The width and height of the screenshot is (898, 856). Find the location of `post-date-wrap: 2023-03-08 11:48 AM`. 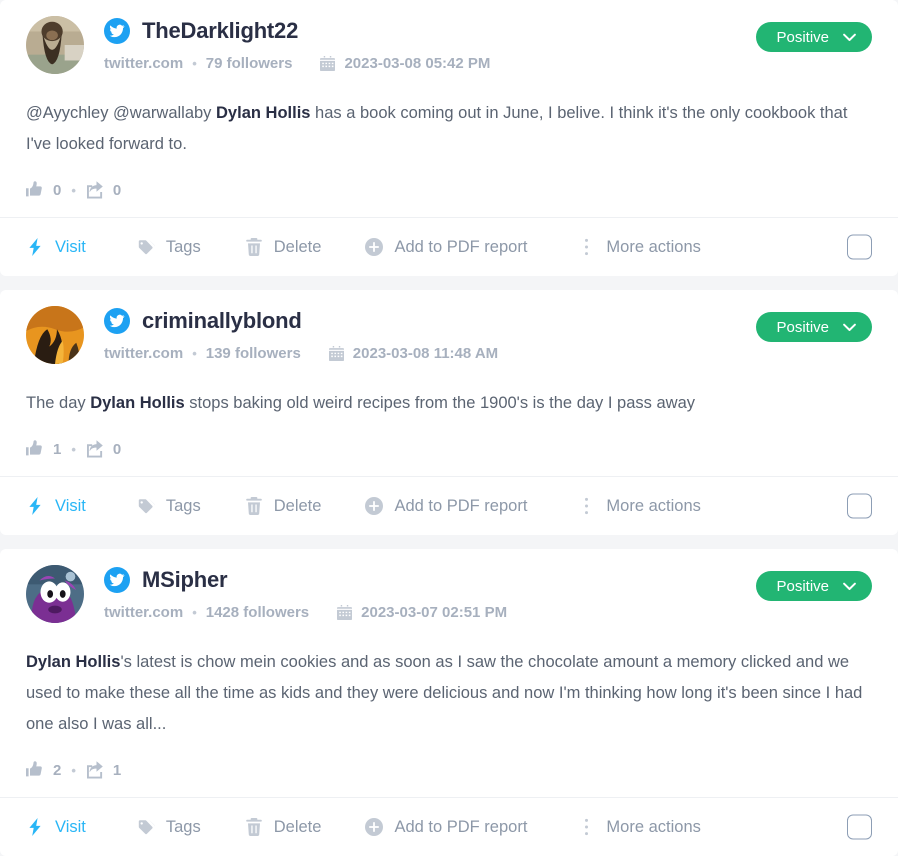

post-date-wrap: 2023-03-08 11:48 AM is located at coordinates (413, 353).